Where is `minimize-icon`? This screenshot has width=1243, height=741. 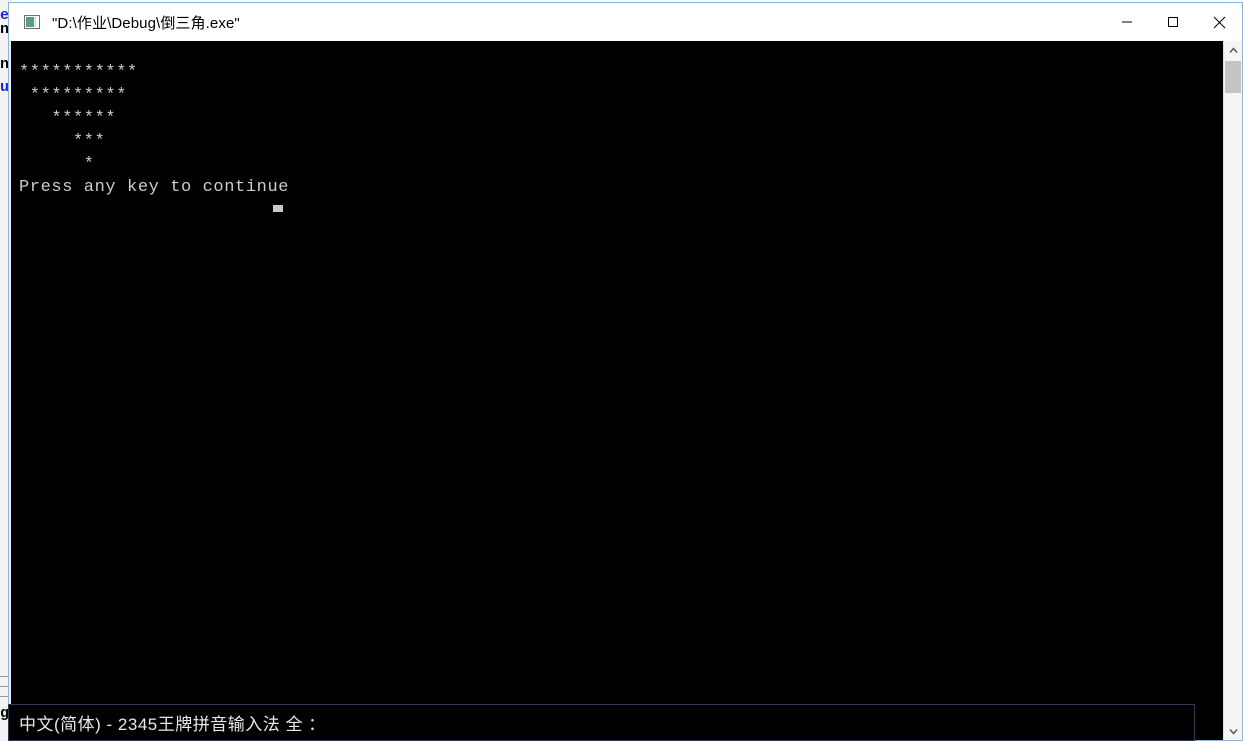
minimize-icon is located at coordinates (1127, 22).